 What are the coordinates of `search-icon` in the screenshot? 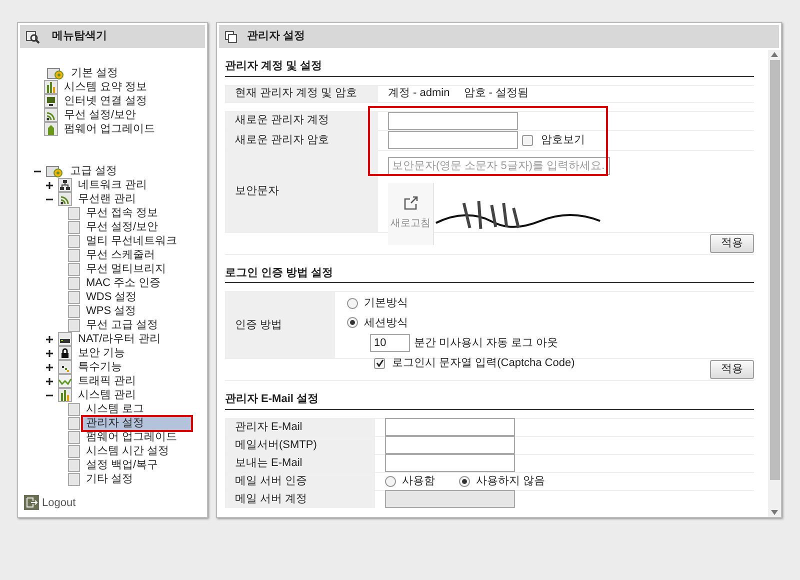 It's located at (33, 37).